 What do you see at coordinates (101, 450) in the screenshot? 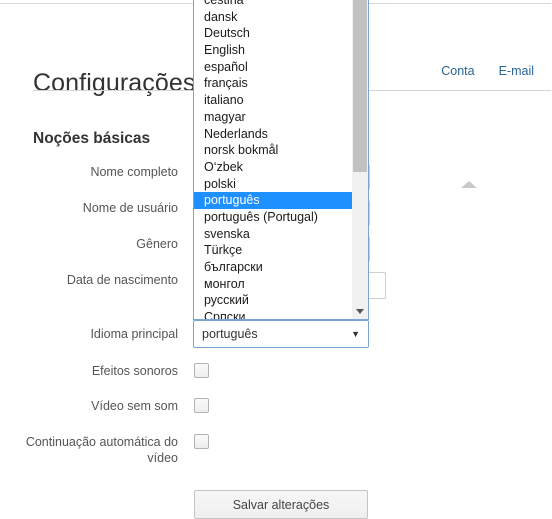
I see `label-autoplay: Continuação automática do vídeo` at bounding box center [101, 450].